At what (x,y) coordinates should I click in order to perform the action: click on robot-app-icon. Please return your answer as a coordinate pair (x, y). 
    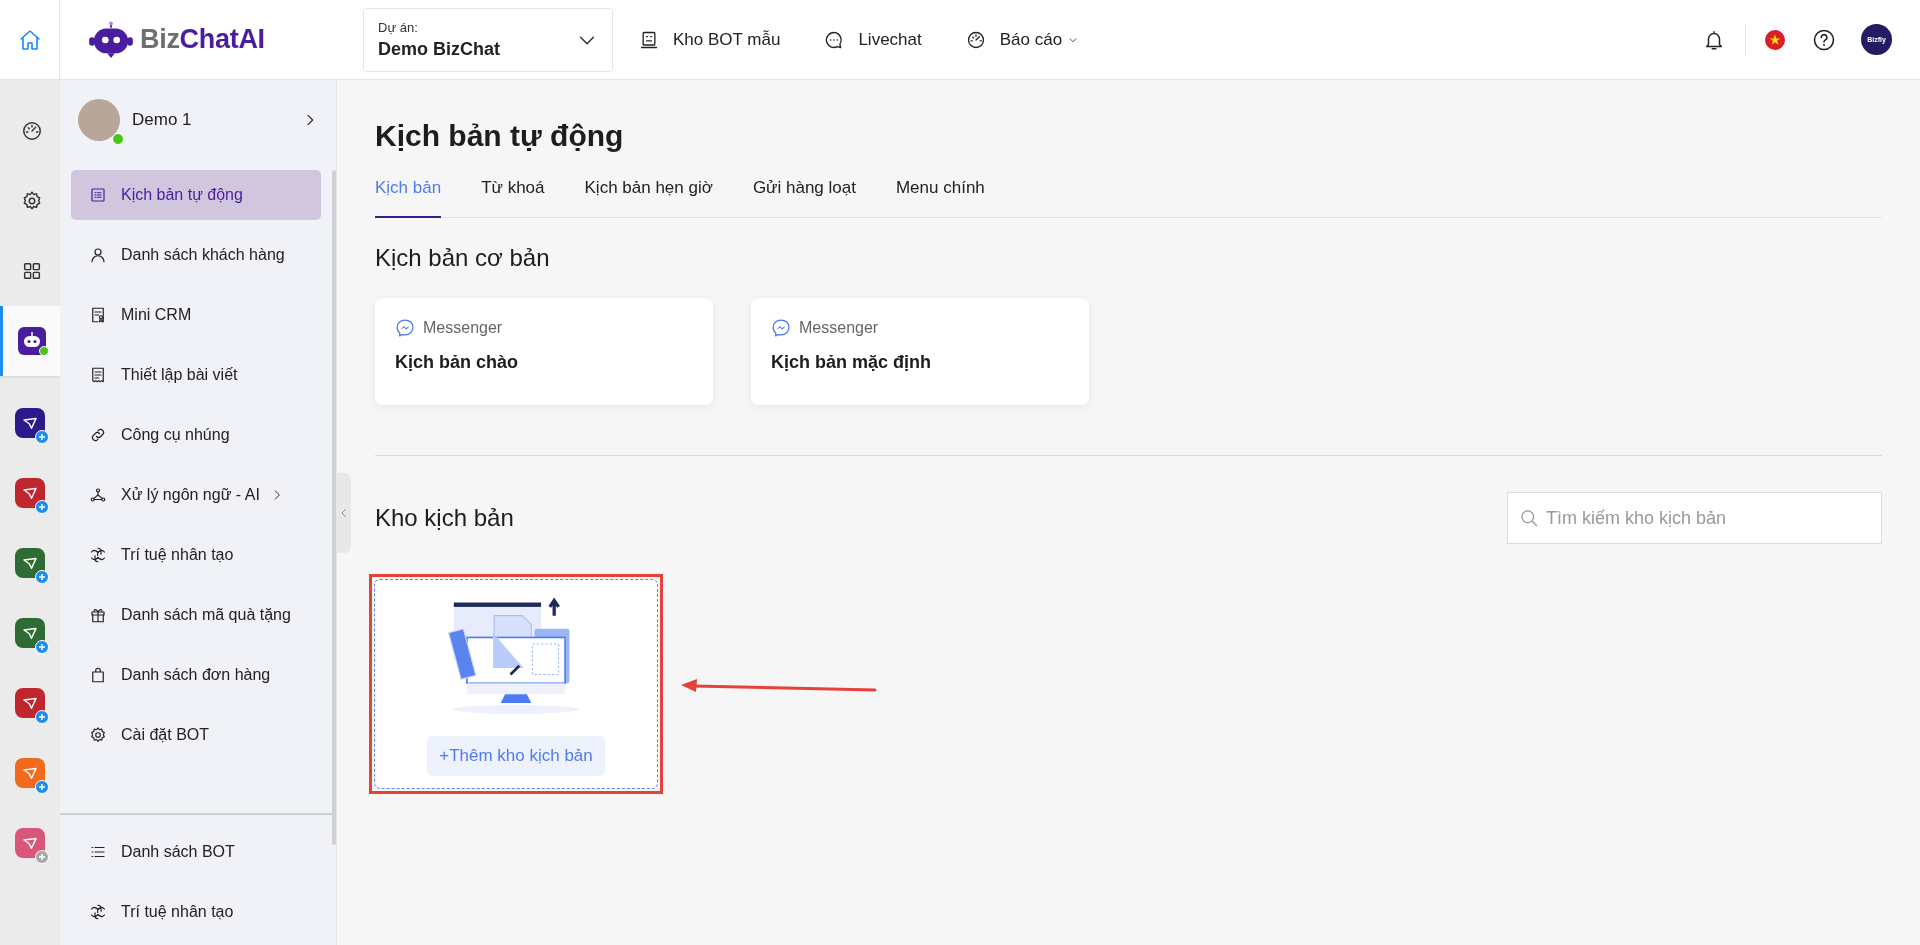
    Looking at the image, I should click on (31, 341).